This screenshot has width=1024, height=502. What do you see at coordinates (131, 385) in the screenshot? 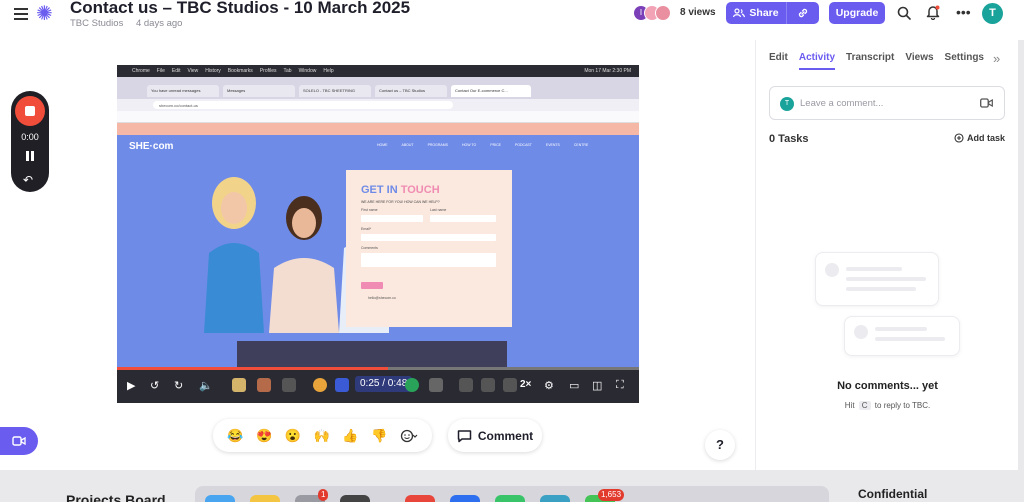
I see `play-icon: ▶` at bounding box center [131, 385].